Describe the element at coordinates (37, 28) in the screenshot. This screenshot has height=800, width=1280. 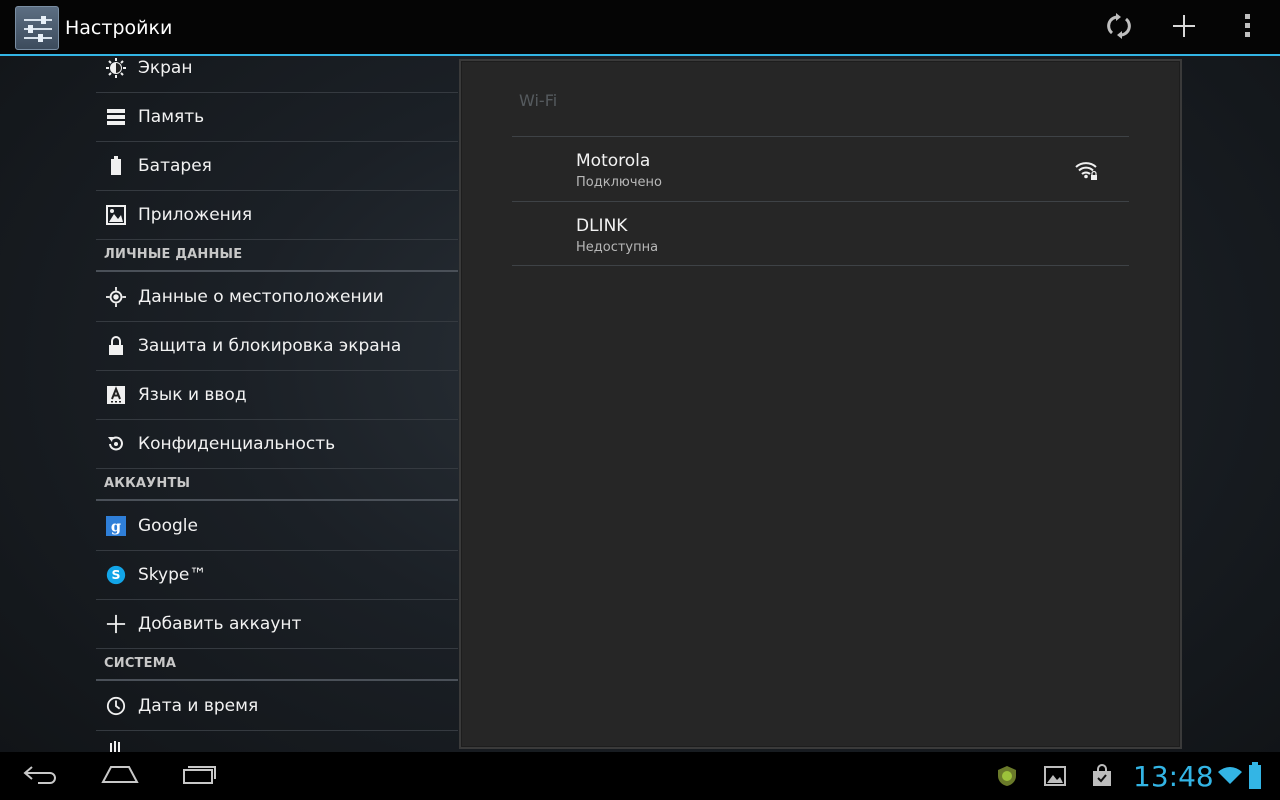
I see `settings-app-icon` at that location.